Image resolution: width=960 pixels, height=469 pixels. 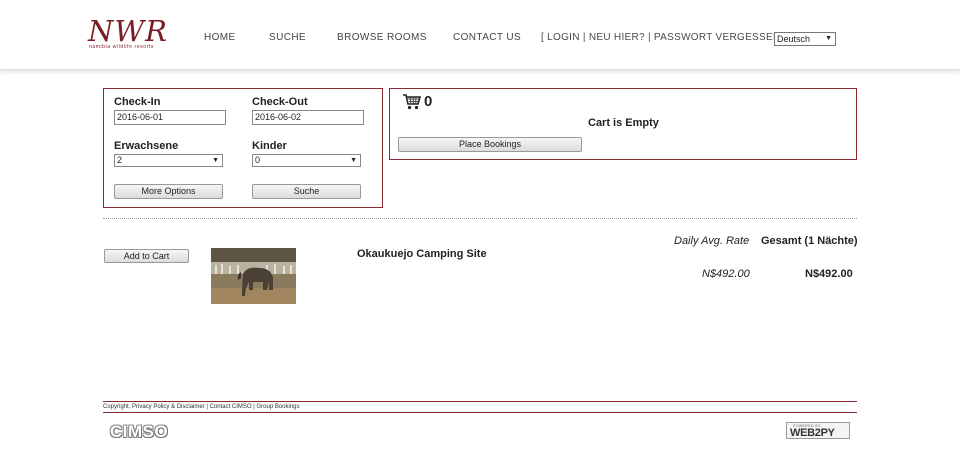 What do you see at coordinates (128, 31) in the screenshot?
I see `logo-text: NWR` at bounding box center [128, 31].